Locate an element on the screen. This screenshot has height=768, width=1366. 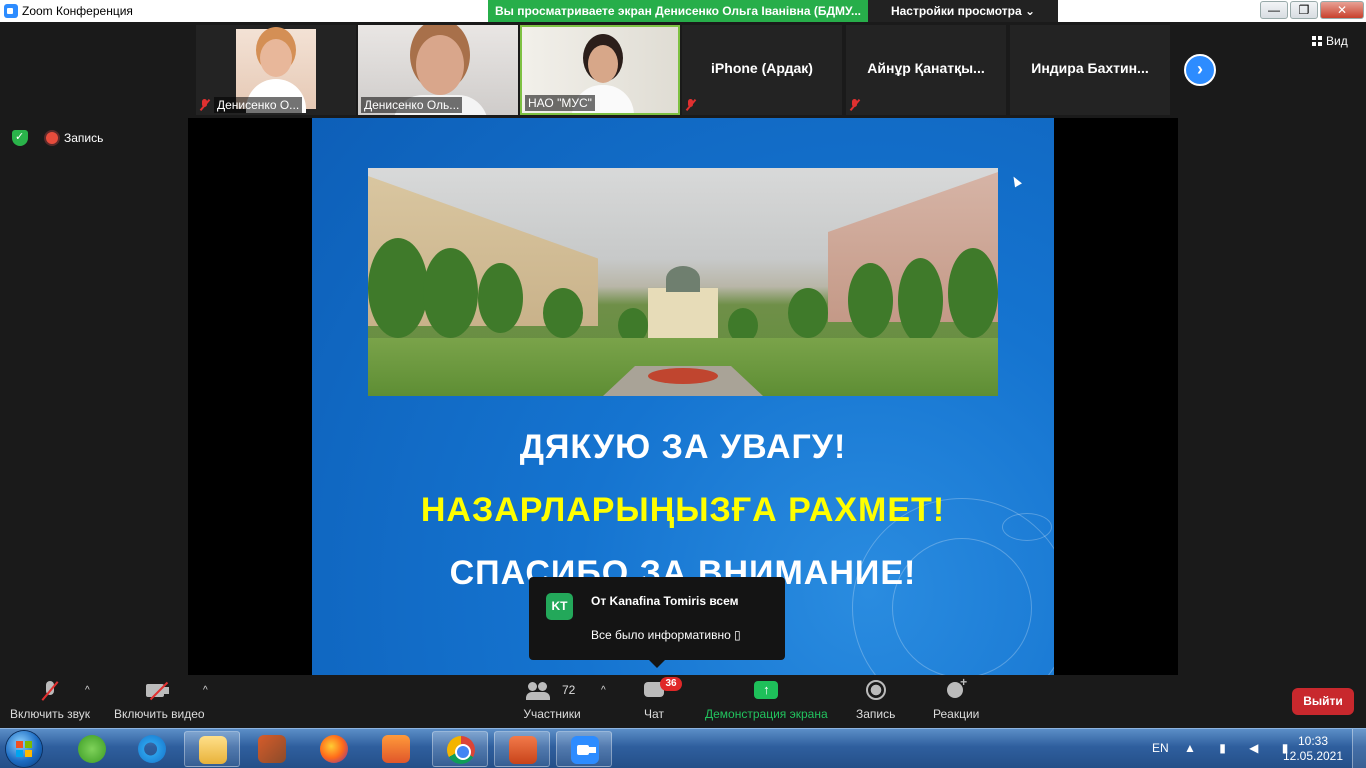
taskbar-app-utorrent is located at coordinates (92, 749).